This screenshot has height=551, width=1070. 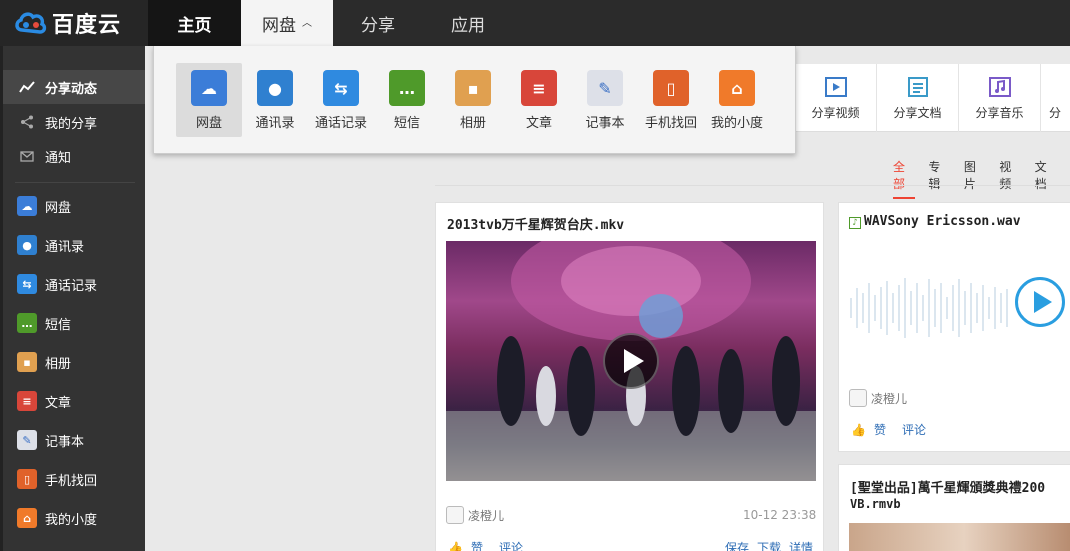 What do you see at coordinates (954, 327) in the screenshot?
I see `feed-card-audio: ♪ WAVSony Ericsson.wav 凌橙儿 👍 赞 评论` at bounding box center [954, 327].